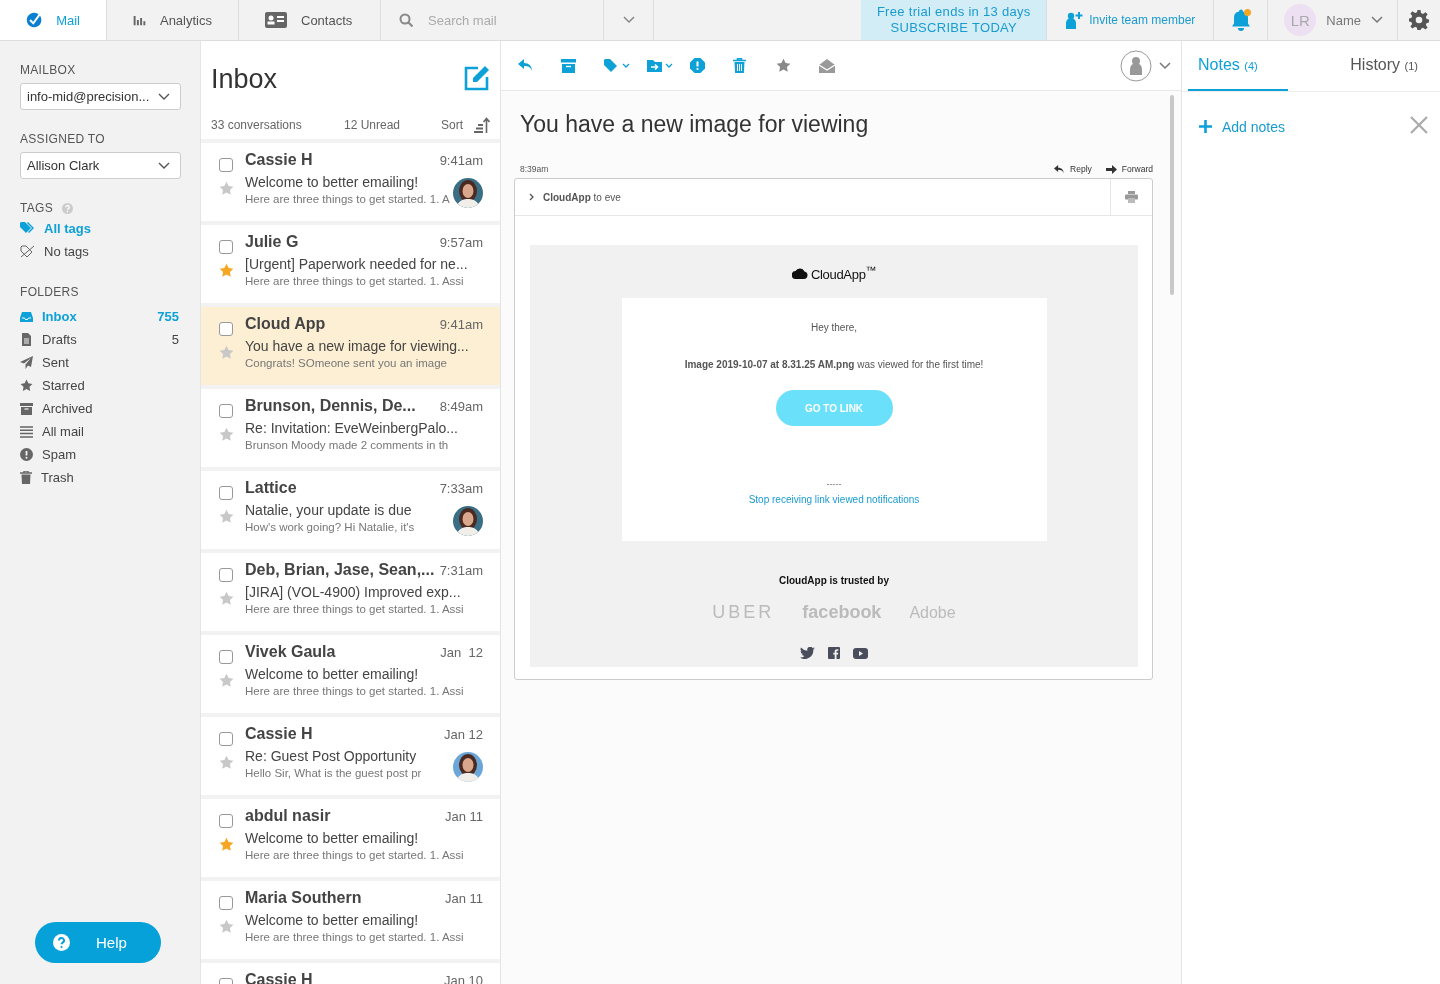 This screenshot has width=1440, height=984. I want to click on sender-name: abdul nasir, so click(288, 816).